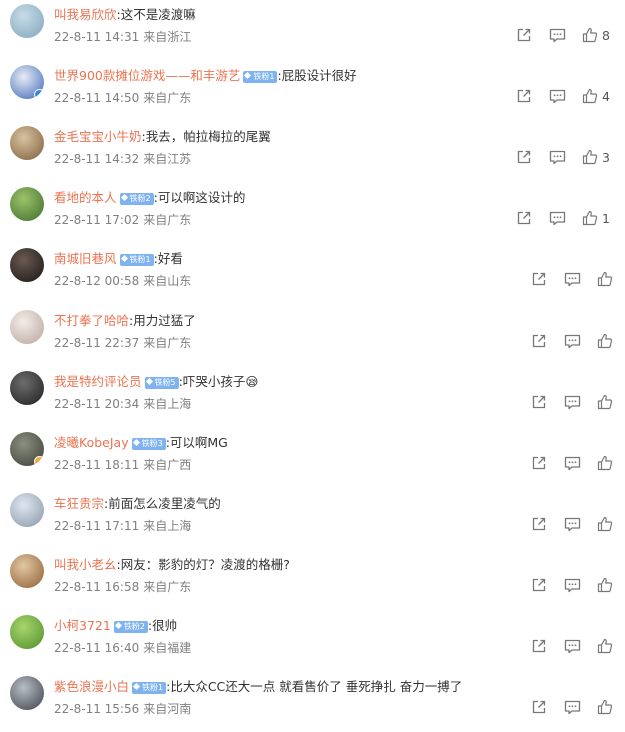 The width and height of the screenshot is (625, 732). Describe the element at coordinates (153, 688) in the screenshot. I see `fan-badge-label: 铁粉1` at that location.